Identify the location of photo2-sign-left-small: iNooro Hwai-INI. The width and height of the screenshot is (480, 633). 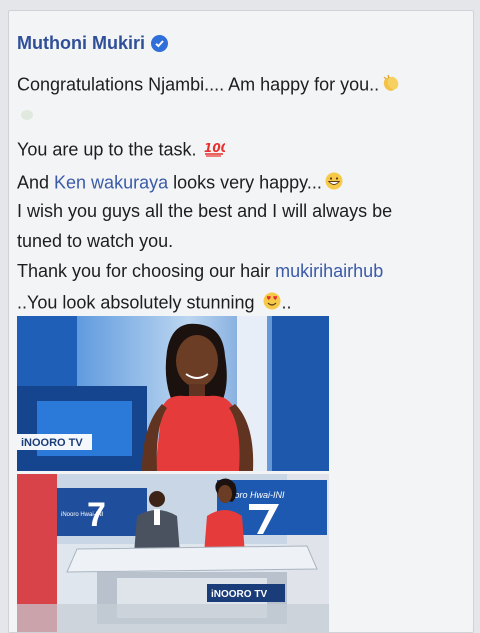
(82, 515).